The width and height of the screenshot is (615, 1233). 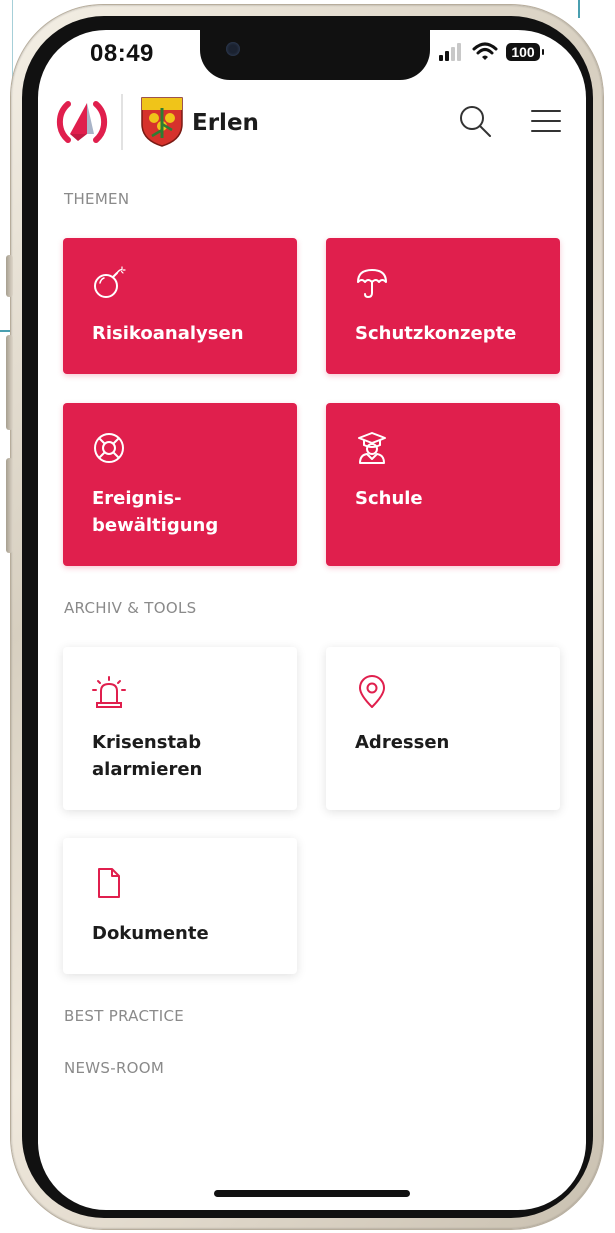 I want to click on status-indicators: 100, so click(x=491, y=52).